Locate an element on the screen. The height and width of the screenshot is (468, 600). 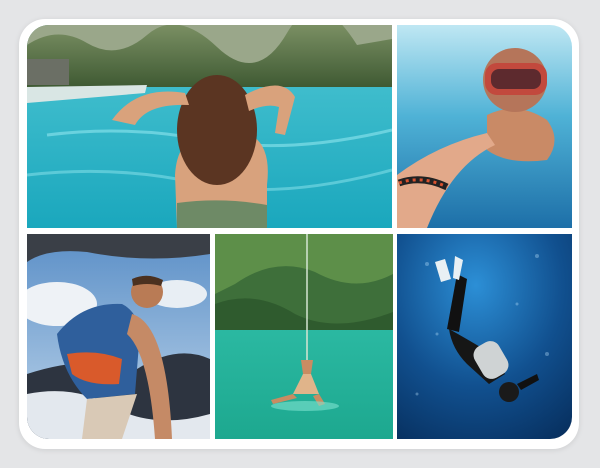
wakeboarder-photo is located at coordinates (118, 336).